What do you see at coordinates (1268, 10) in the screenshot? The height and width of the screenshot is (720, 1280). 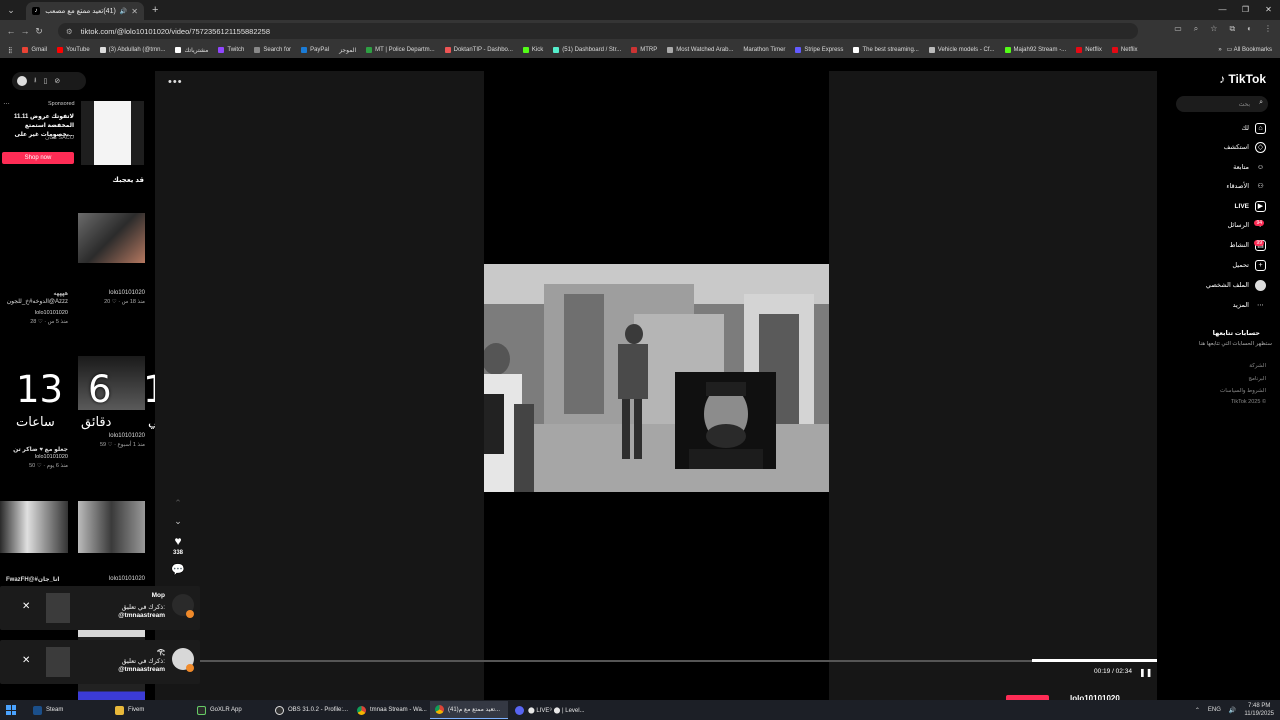 I see `window-close-icon: ✕` at bounding box center [1268, 10].